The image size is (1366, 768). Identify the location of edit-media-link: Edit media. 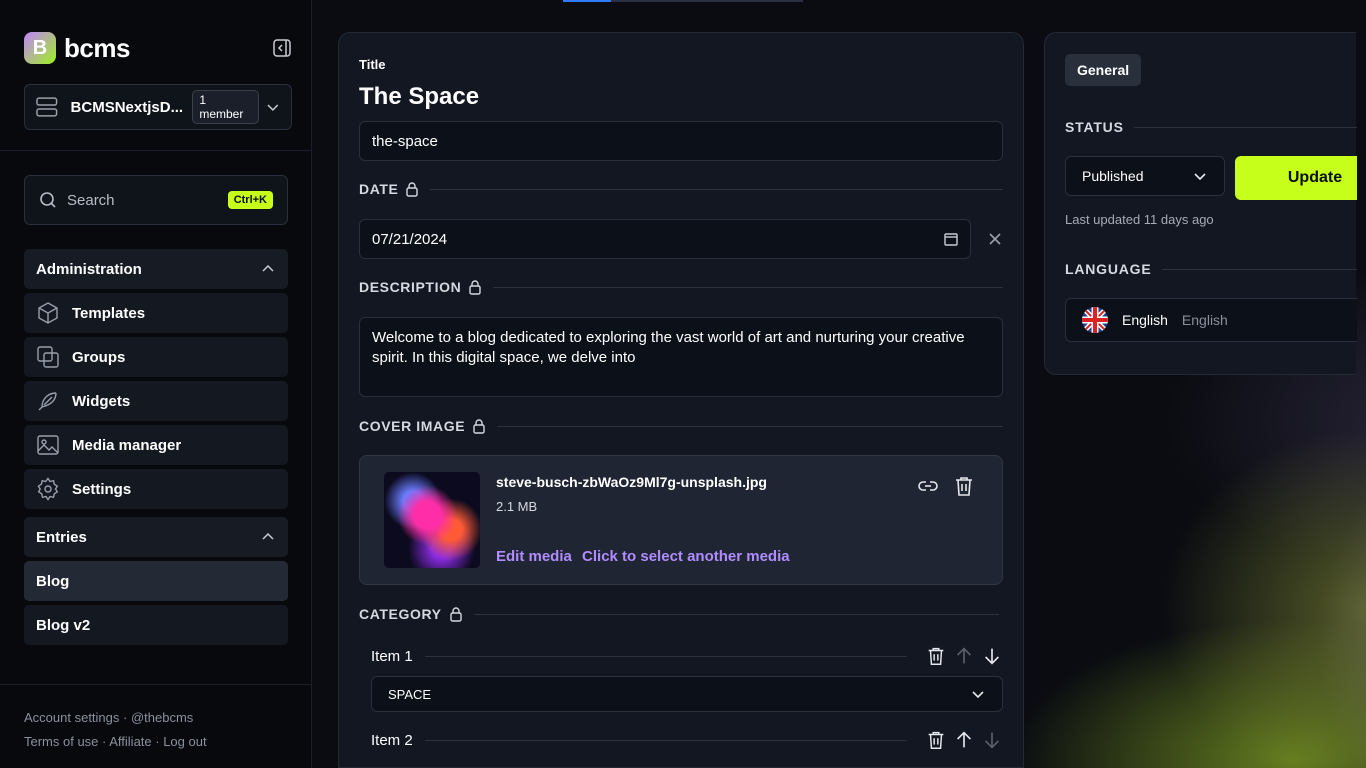
(534, 556).